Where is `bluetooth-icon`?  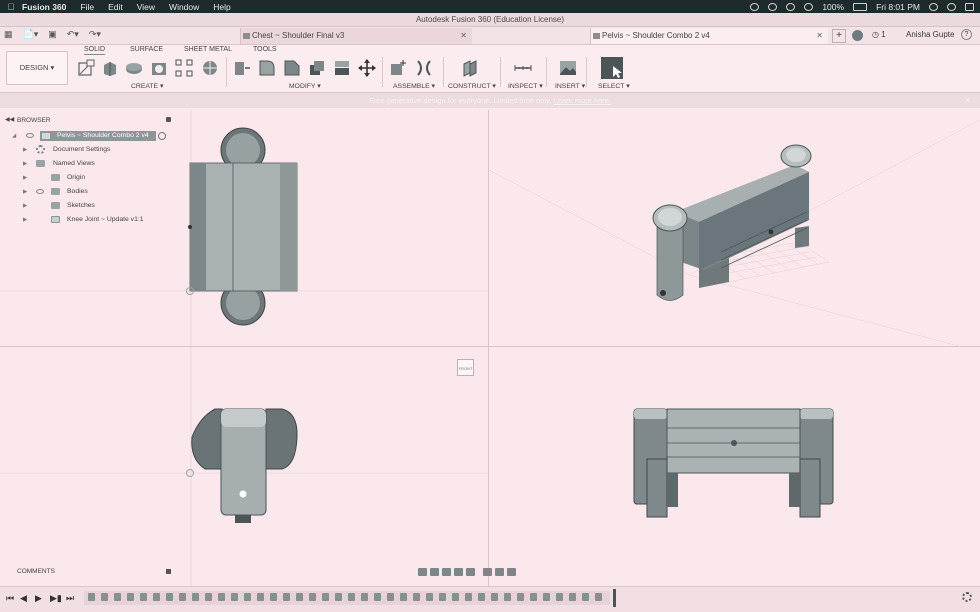 bluetooth-icon is located at coordinates (791, 6).